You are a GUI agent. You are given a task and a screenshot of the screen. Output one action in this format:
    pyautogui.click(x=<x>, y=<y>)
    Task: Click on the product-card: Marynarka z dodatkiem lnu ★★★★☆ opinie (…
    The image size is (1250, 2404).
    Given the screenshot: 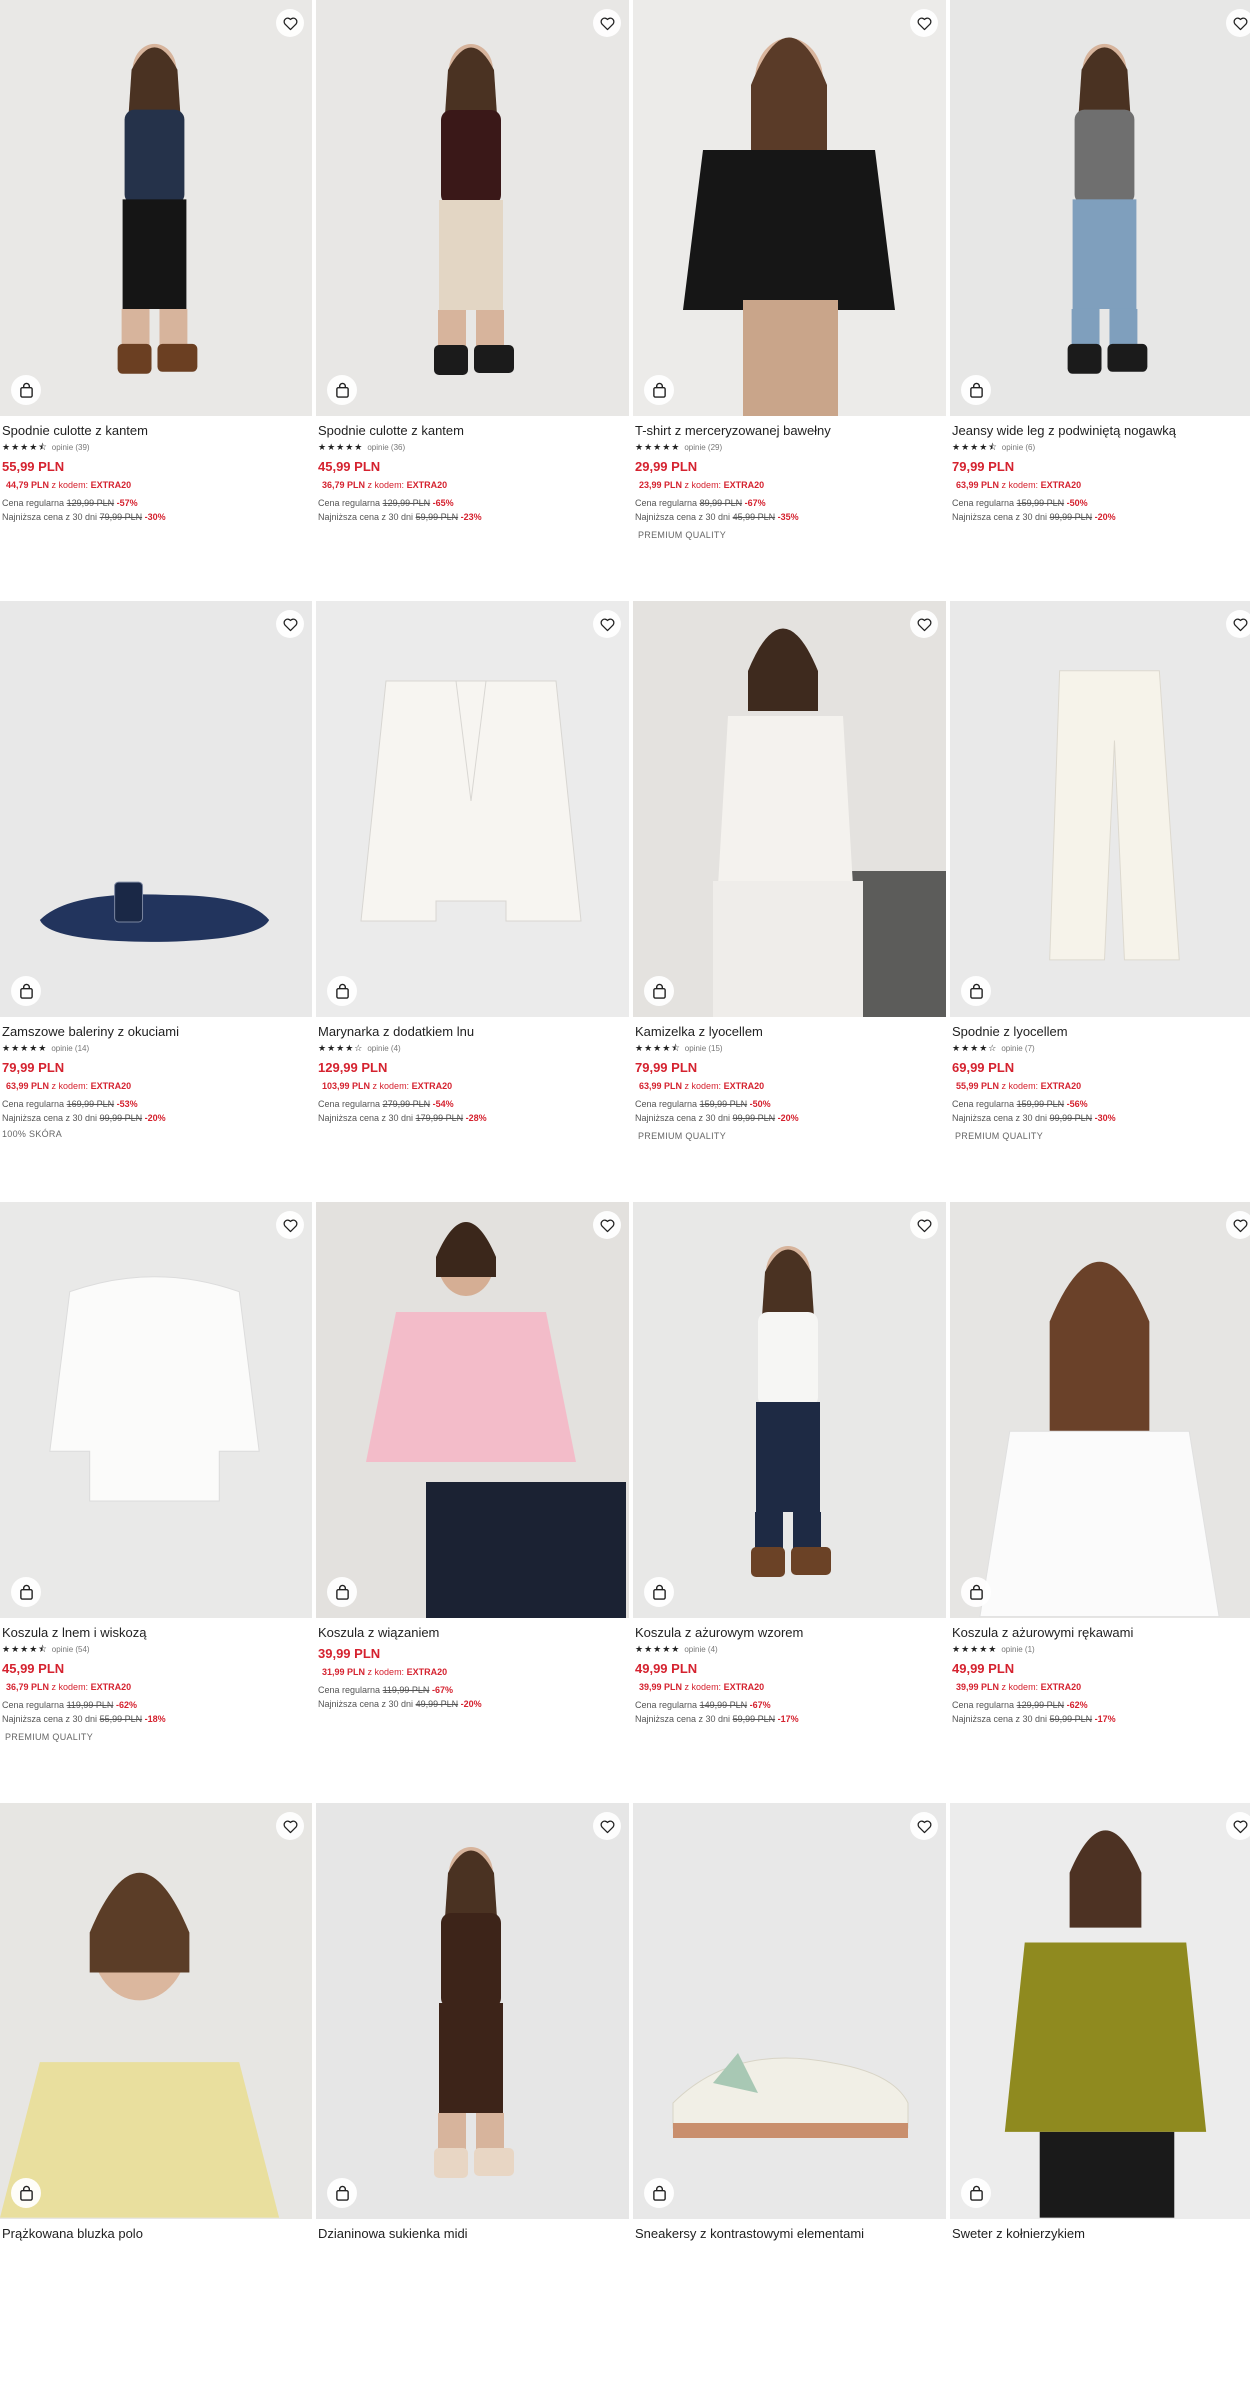 What is the action you would take?
    pyautogui.click(x=472, y=901)
    